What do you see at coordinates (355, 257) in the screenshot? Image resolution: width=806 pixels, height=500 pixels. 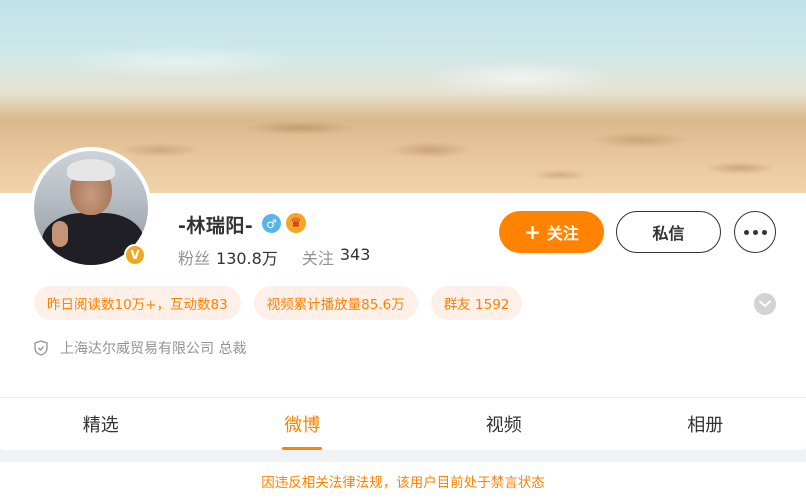 I see `following-count: 343` at bounding box center [355, 257].